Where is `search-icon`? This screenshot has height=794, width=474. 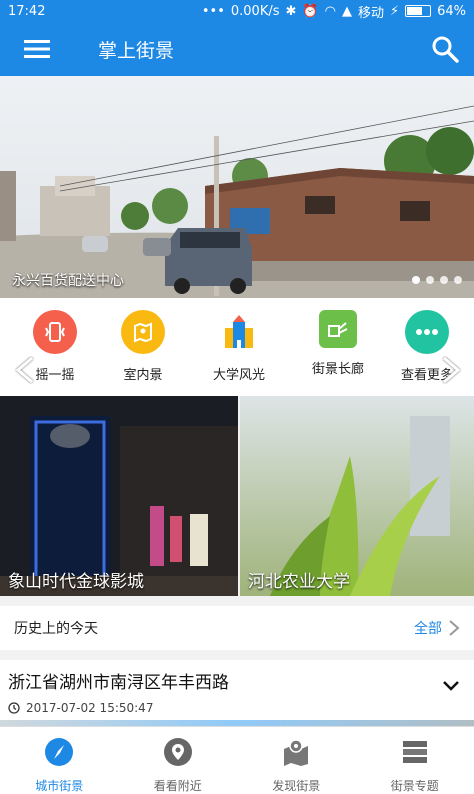 search-icon is located at coordinates (445, 49).